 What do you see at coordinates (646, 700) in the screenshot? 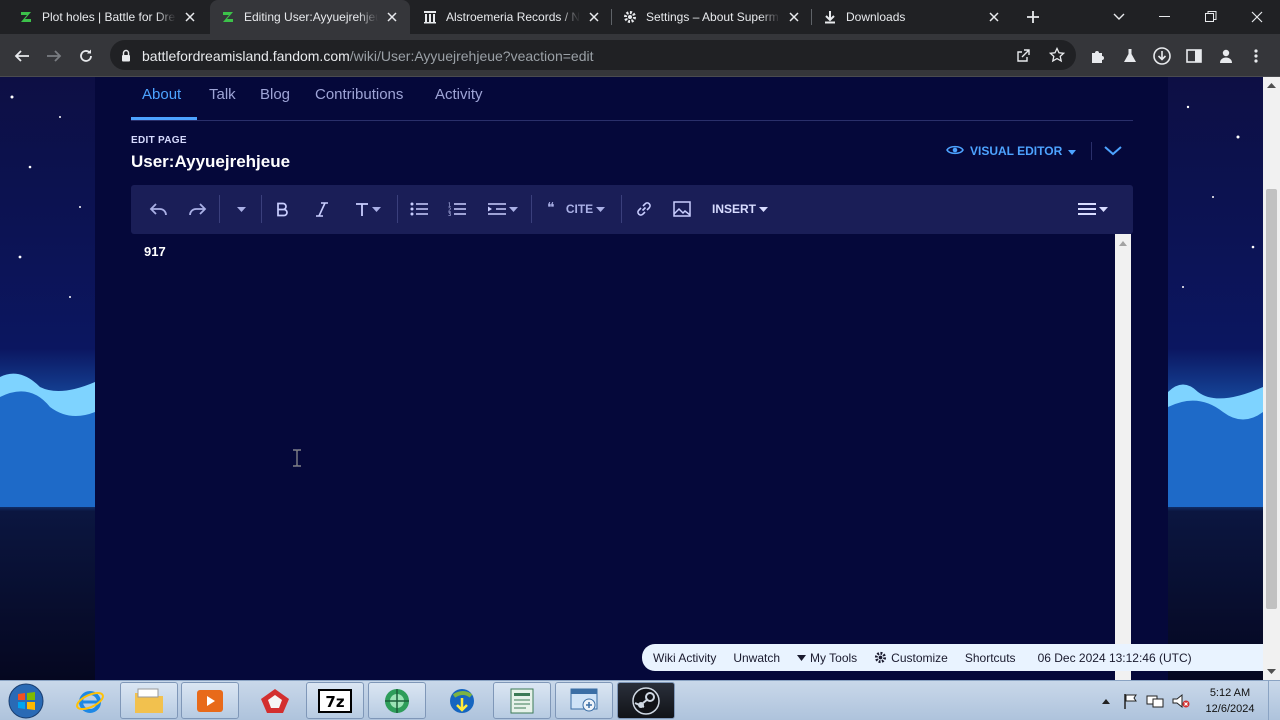
I see `steam-icon` at bounding box center [646, 700].